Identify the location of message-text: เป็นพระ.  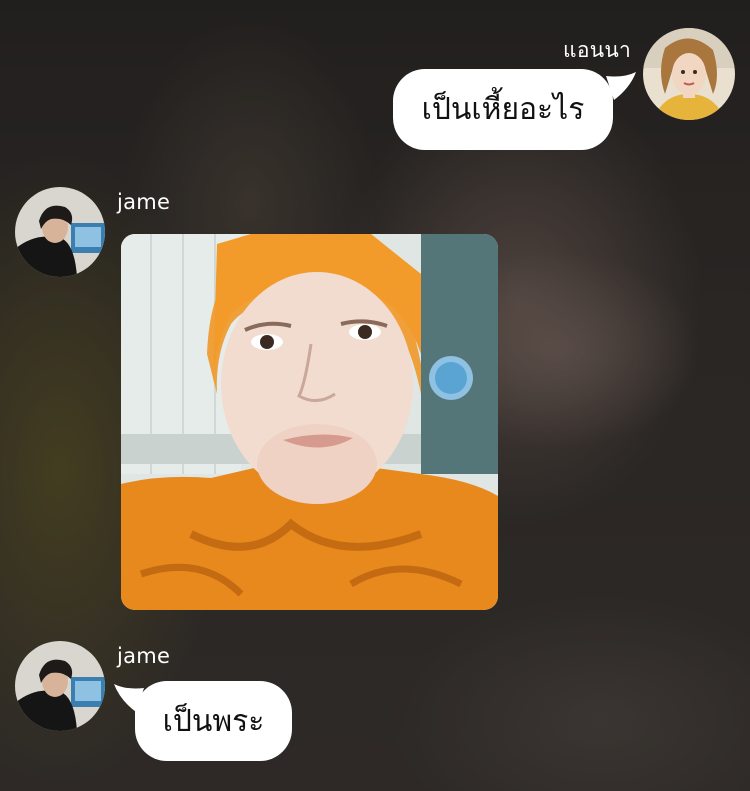
(213, 721).